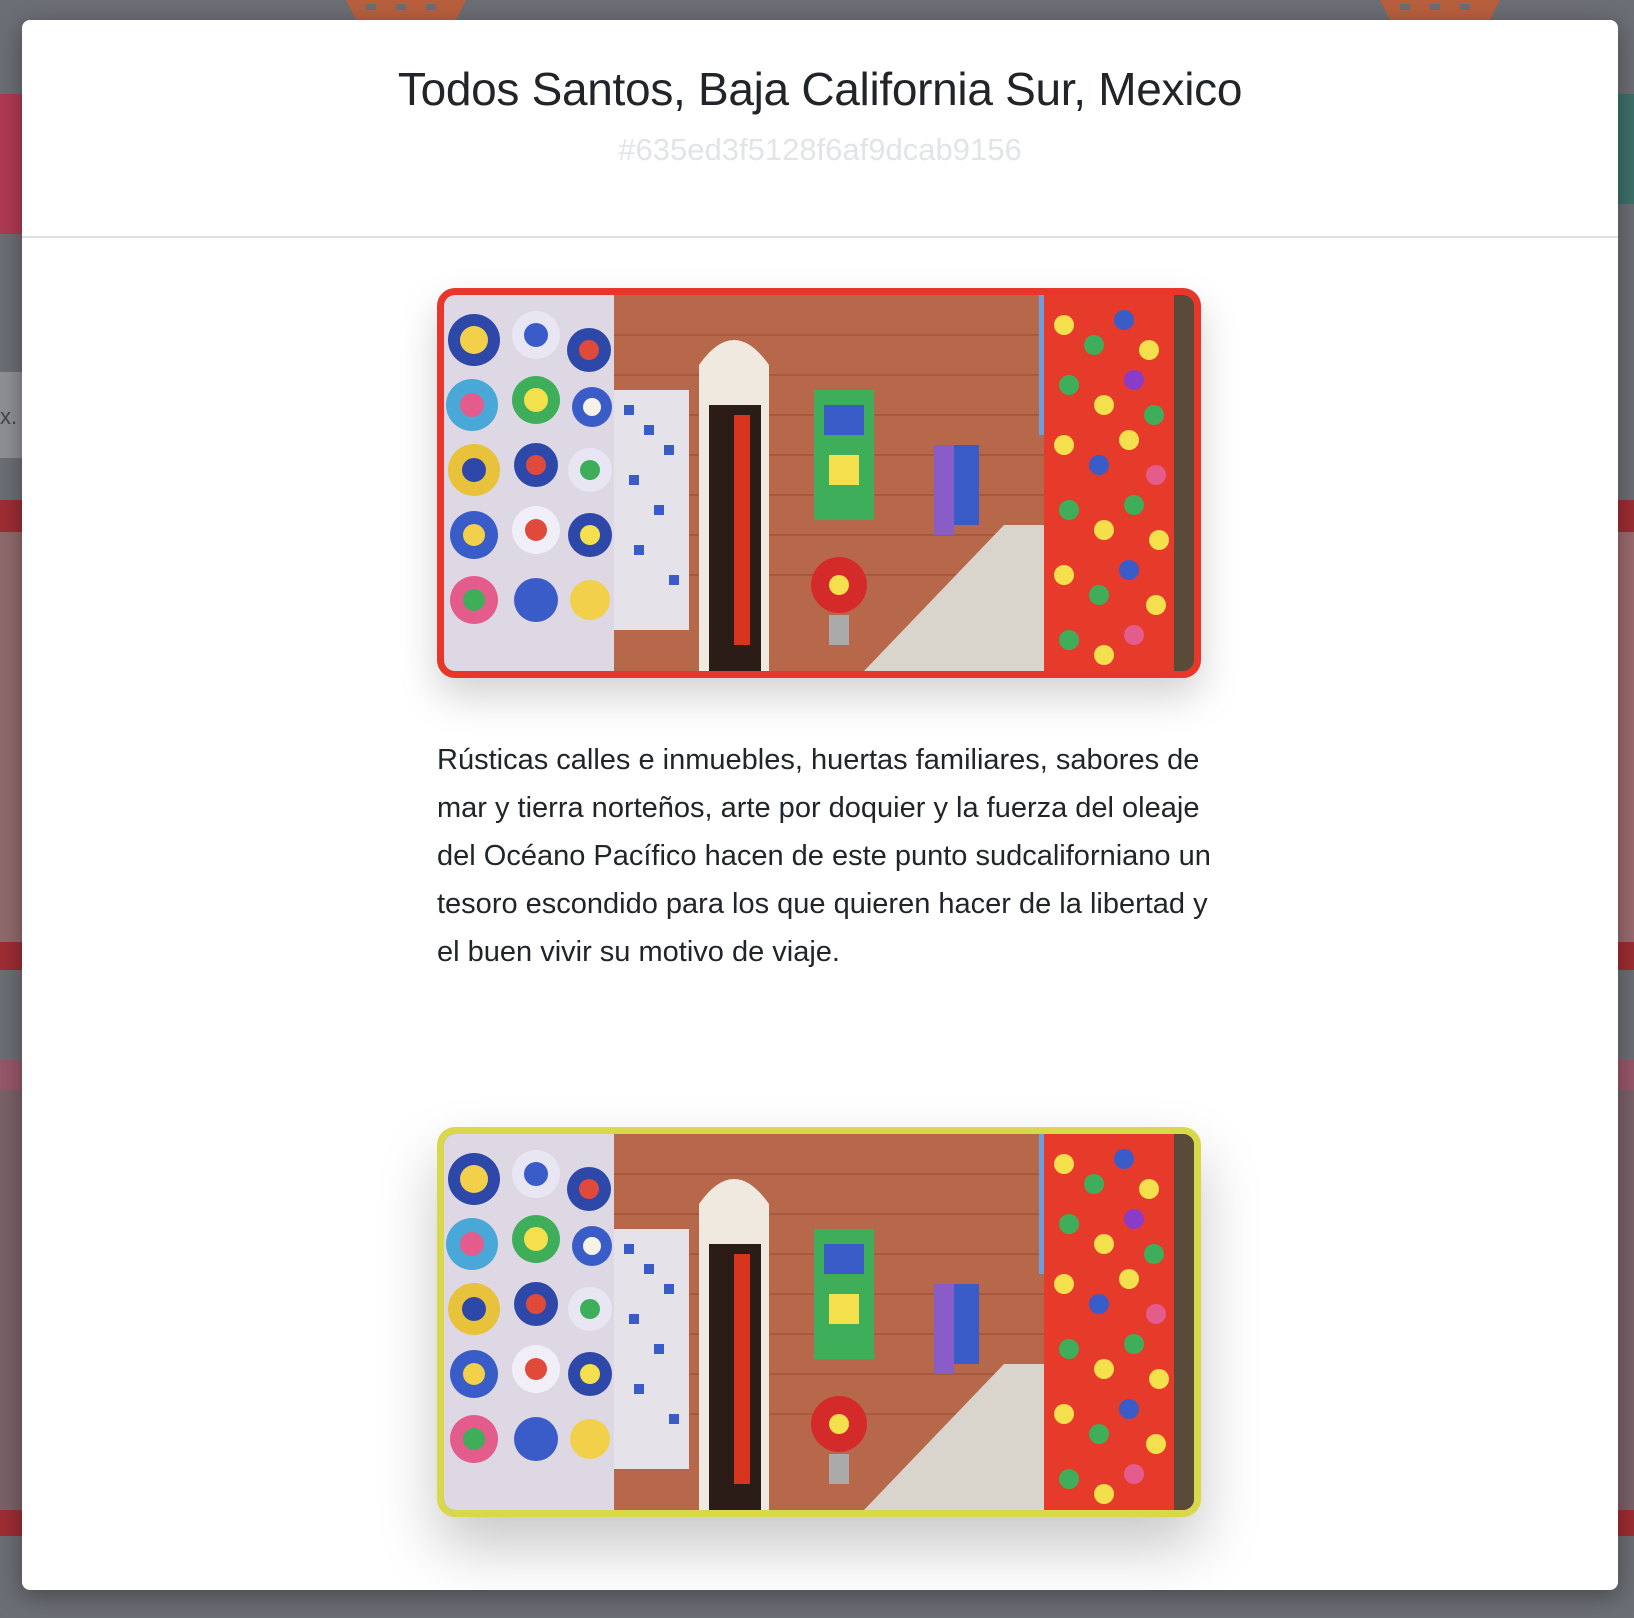 The image size is (1634, 1618). Describe the element at coordinates (11, 164) in the screenshot. I see `background-banner-left` at that location.